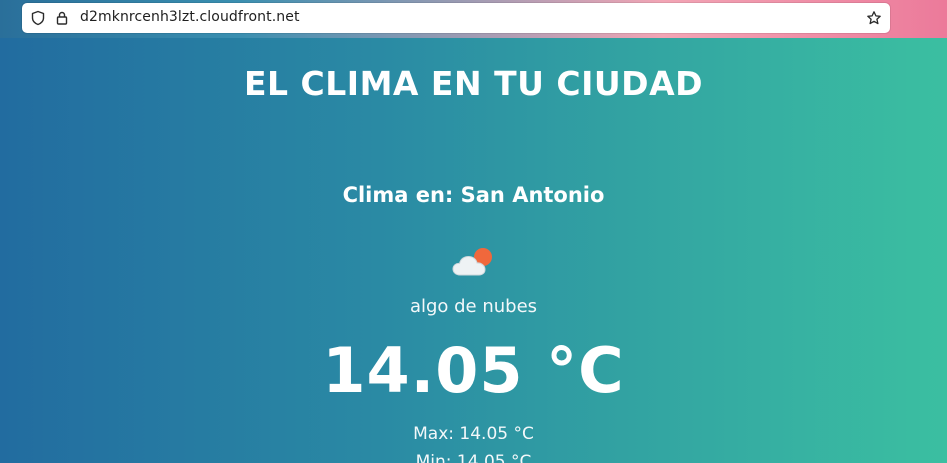 The width and height of the screenshot is (947, 463). What do you see at coordinates (473, 83) in the screenshot?
I see `page-title: EL CLIMA EN TU CIUDAD` at bounding box center [473, 83].